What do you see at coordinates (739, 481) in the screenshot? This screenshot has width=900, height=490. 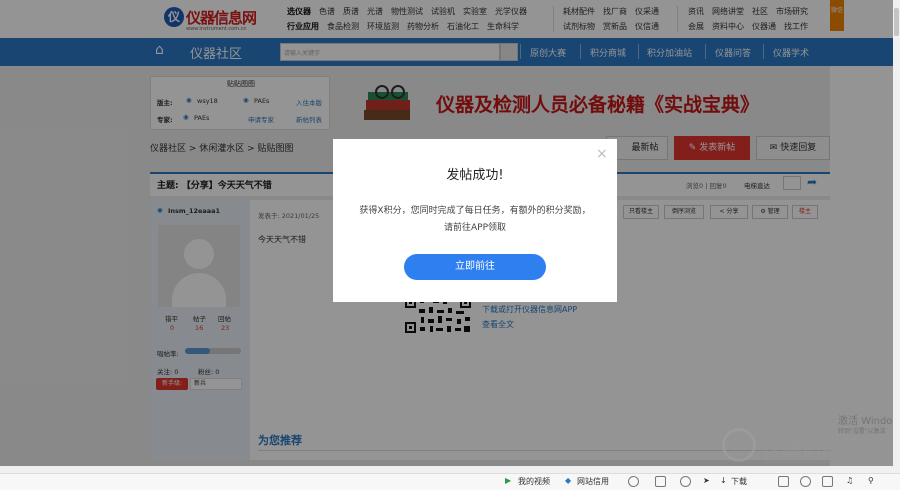 I see `download-label: 下载` at bounding box center [739, 481].